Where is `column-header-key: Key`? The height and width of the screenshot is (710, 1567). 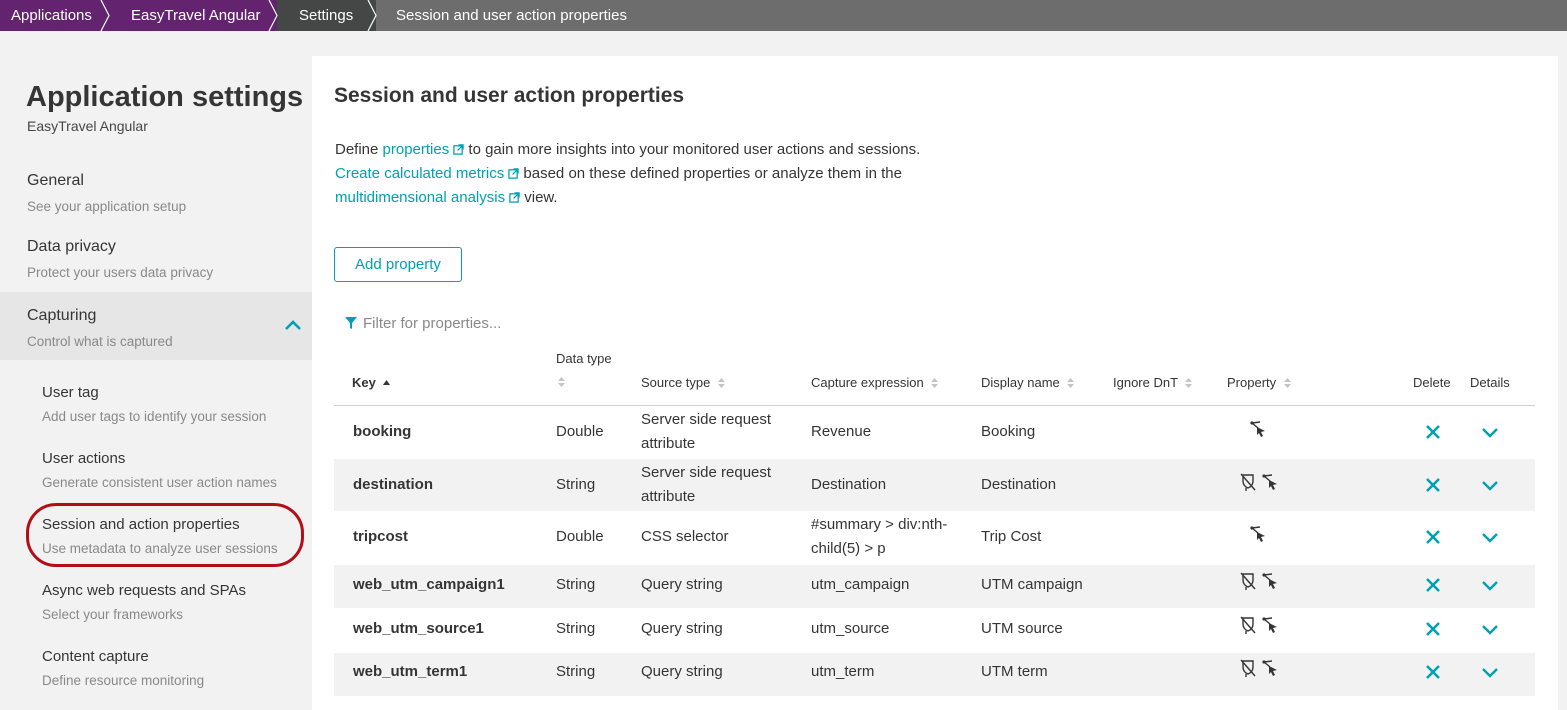 column-header-key: Key is located at coordinates (371, 382).